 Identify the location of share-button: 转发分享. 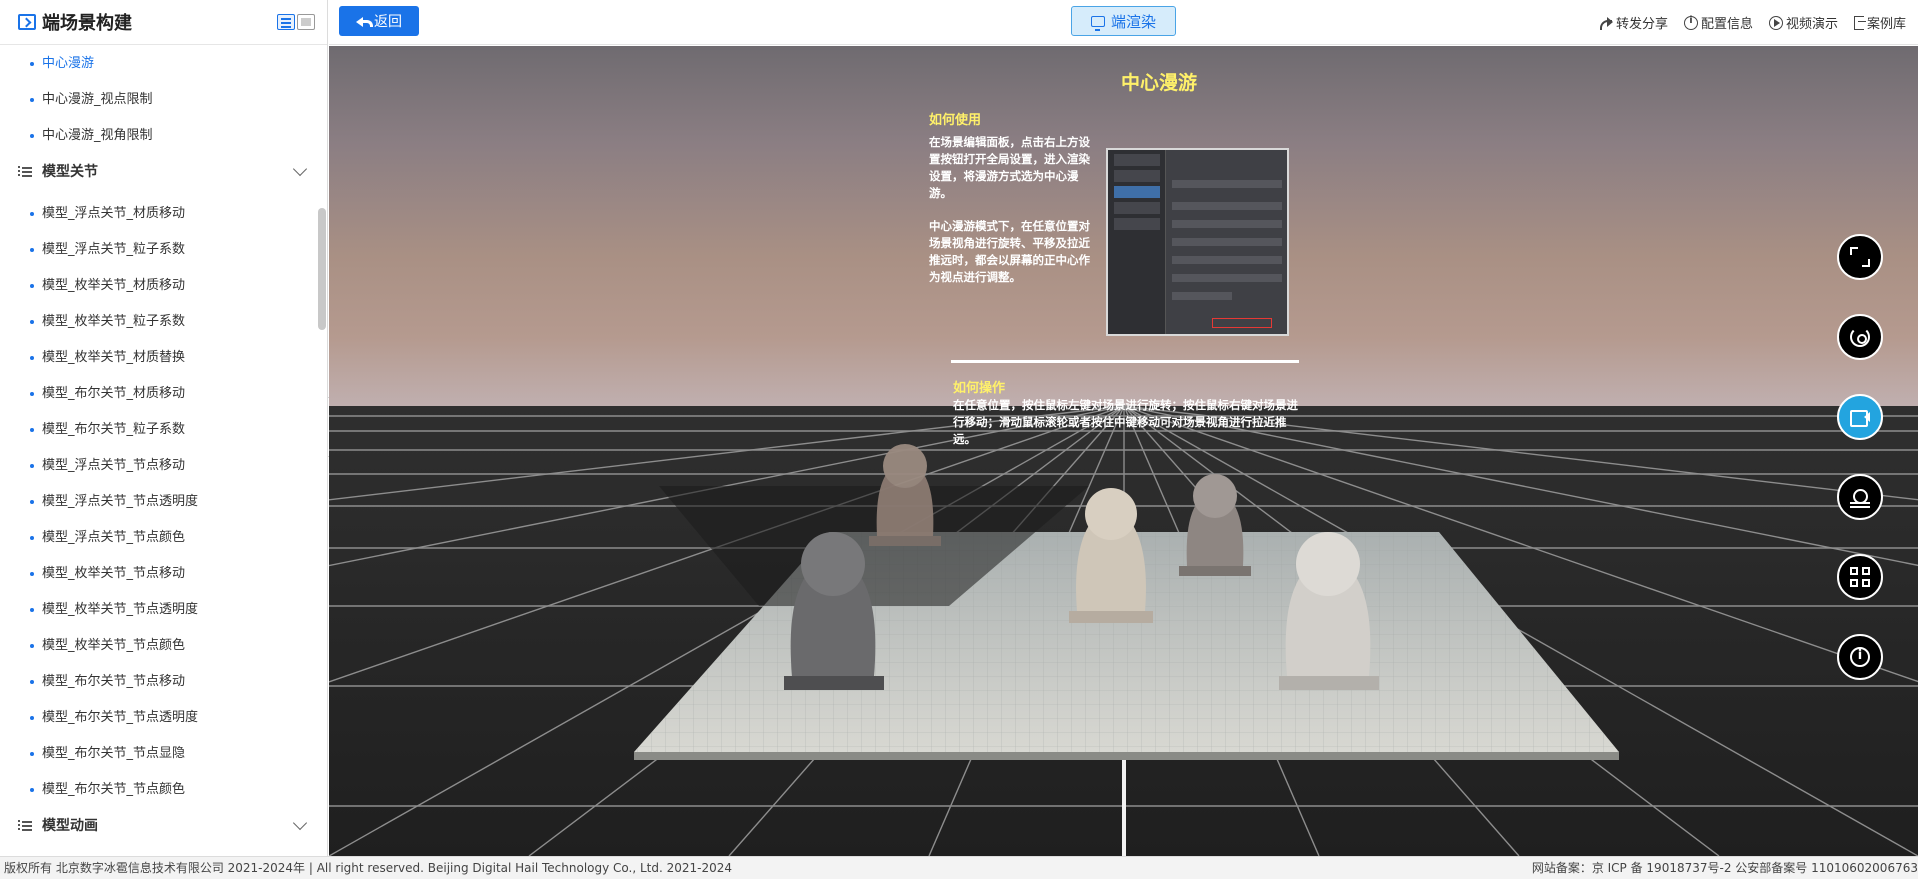
(1633, 22).